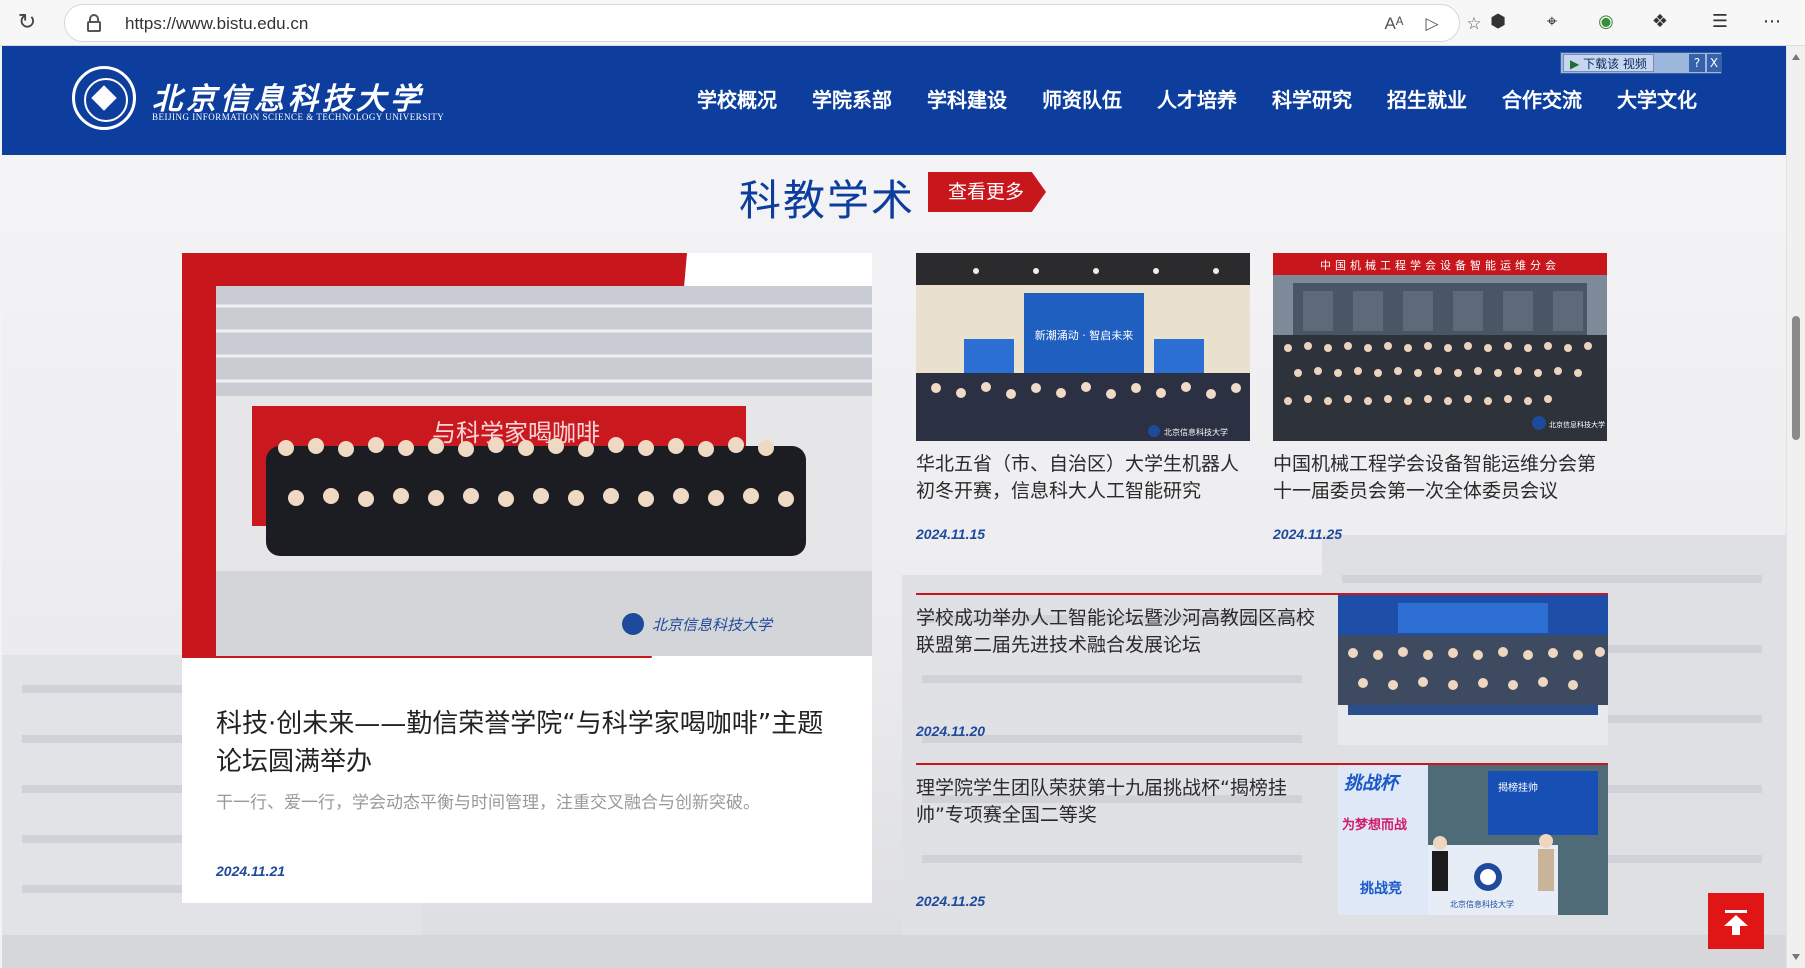 The image size is (1805, 968). What do you see at coordinates (1796, 957) in the screenshot?
I see `scroll-down-icon` at bounding box center [1796, 957].